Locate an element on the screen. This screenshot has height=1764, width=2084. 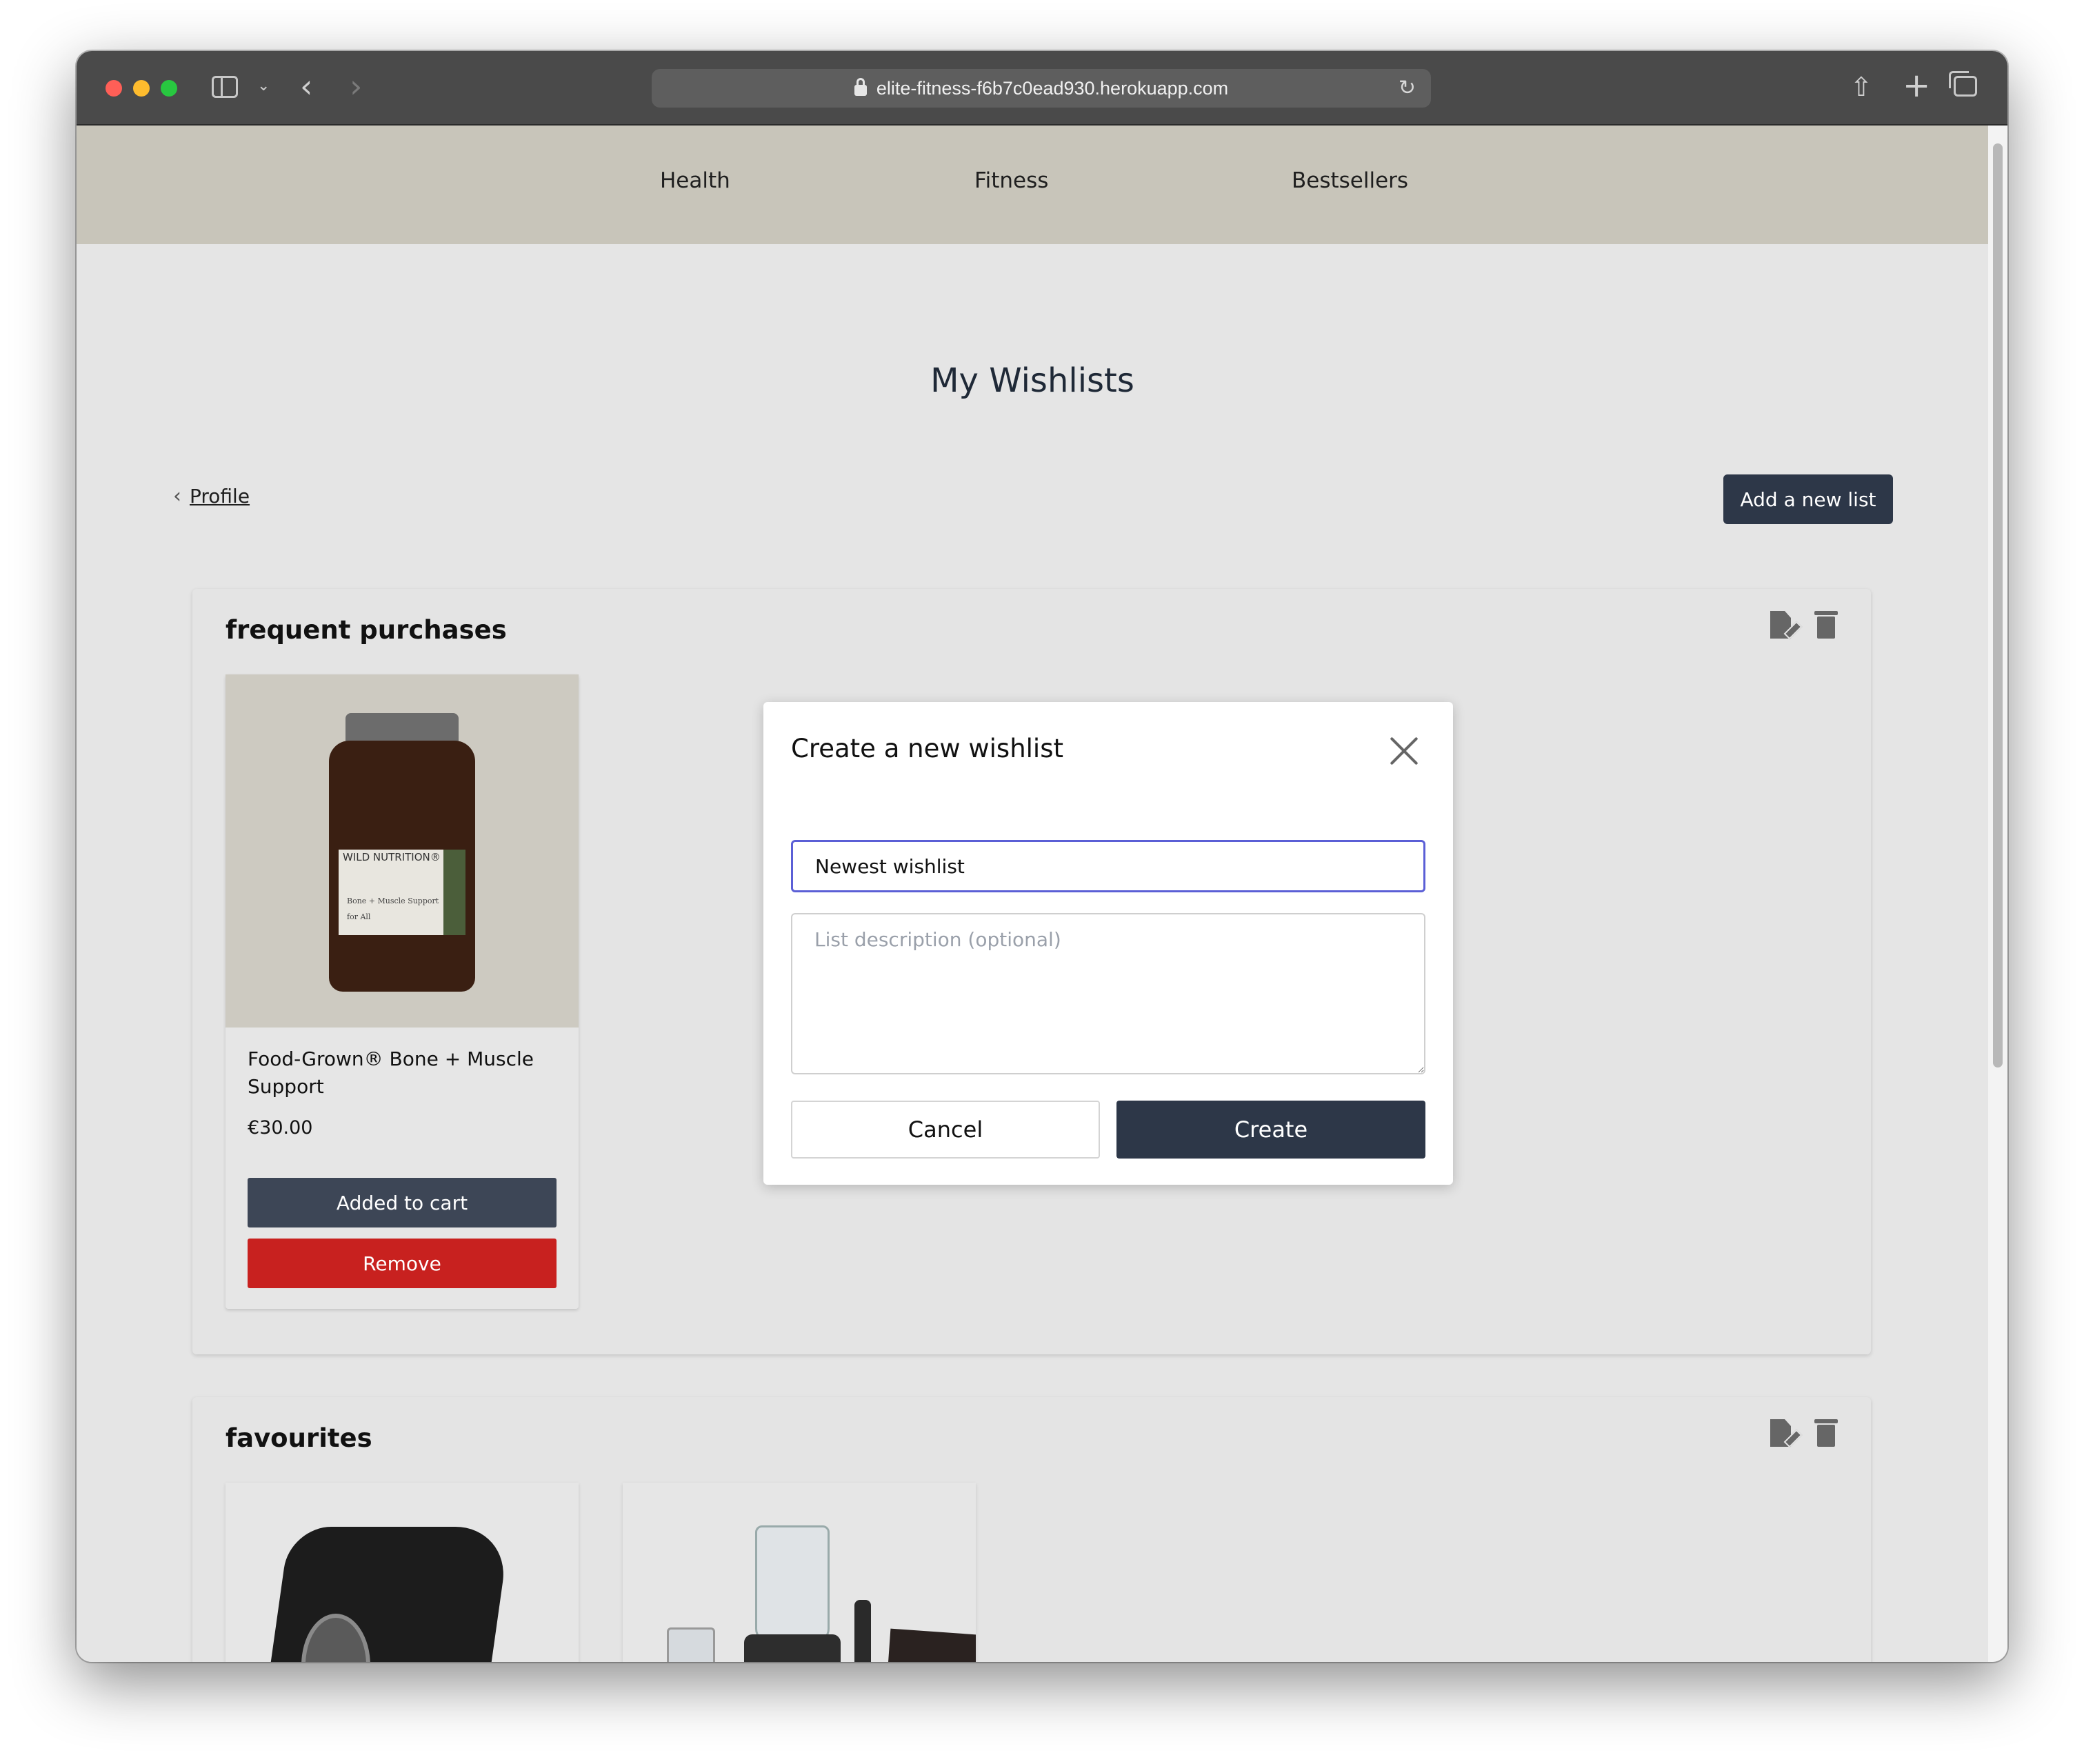
chevron-down-icon: ⌄ is located at coordinates (263, 85).